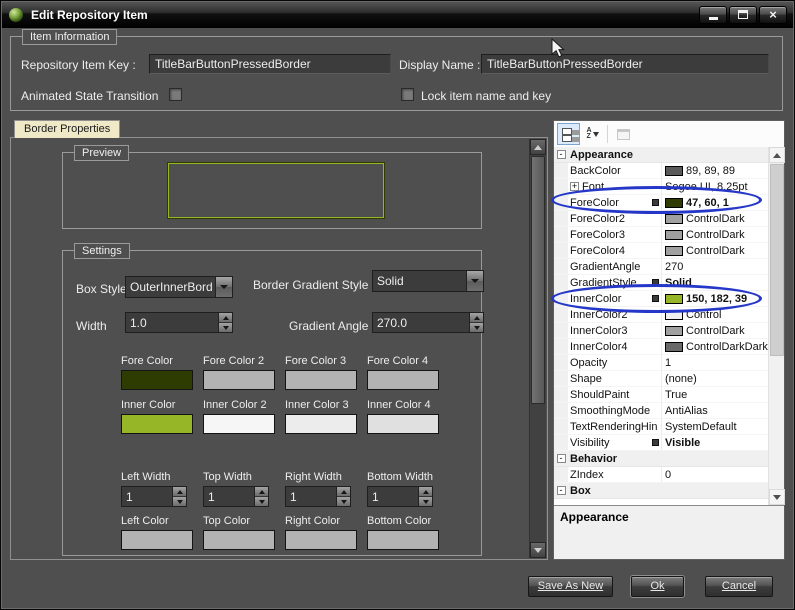  What do you see at coordinates (661, 475) in the screenshot?
I see `property-row-zindex: ZIndex 0` at bounding box center [661, 475].